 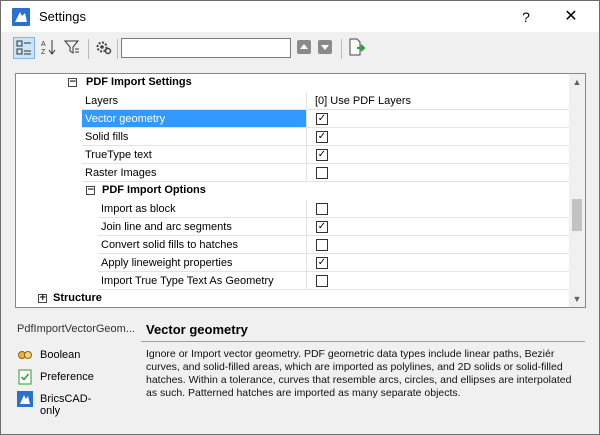 I want to click on description-divider, so click(x=363, y=341).